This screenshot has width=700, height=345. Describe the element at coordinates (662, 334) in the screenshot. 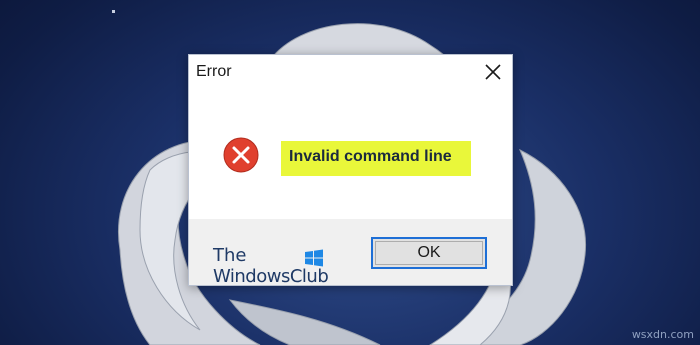

I see `corner-watermark: wsxdn.com` at that location.